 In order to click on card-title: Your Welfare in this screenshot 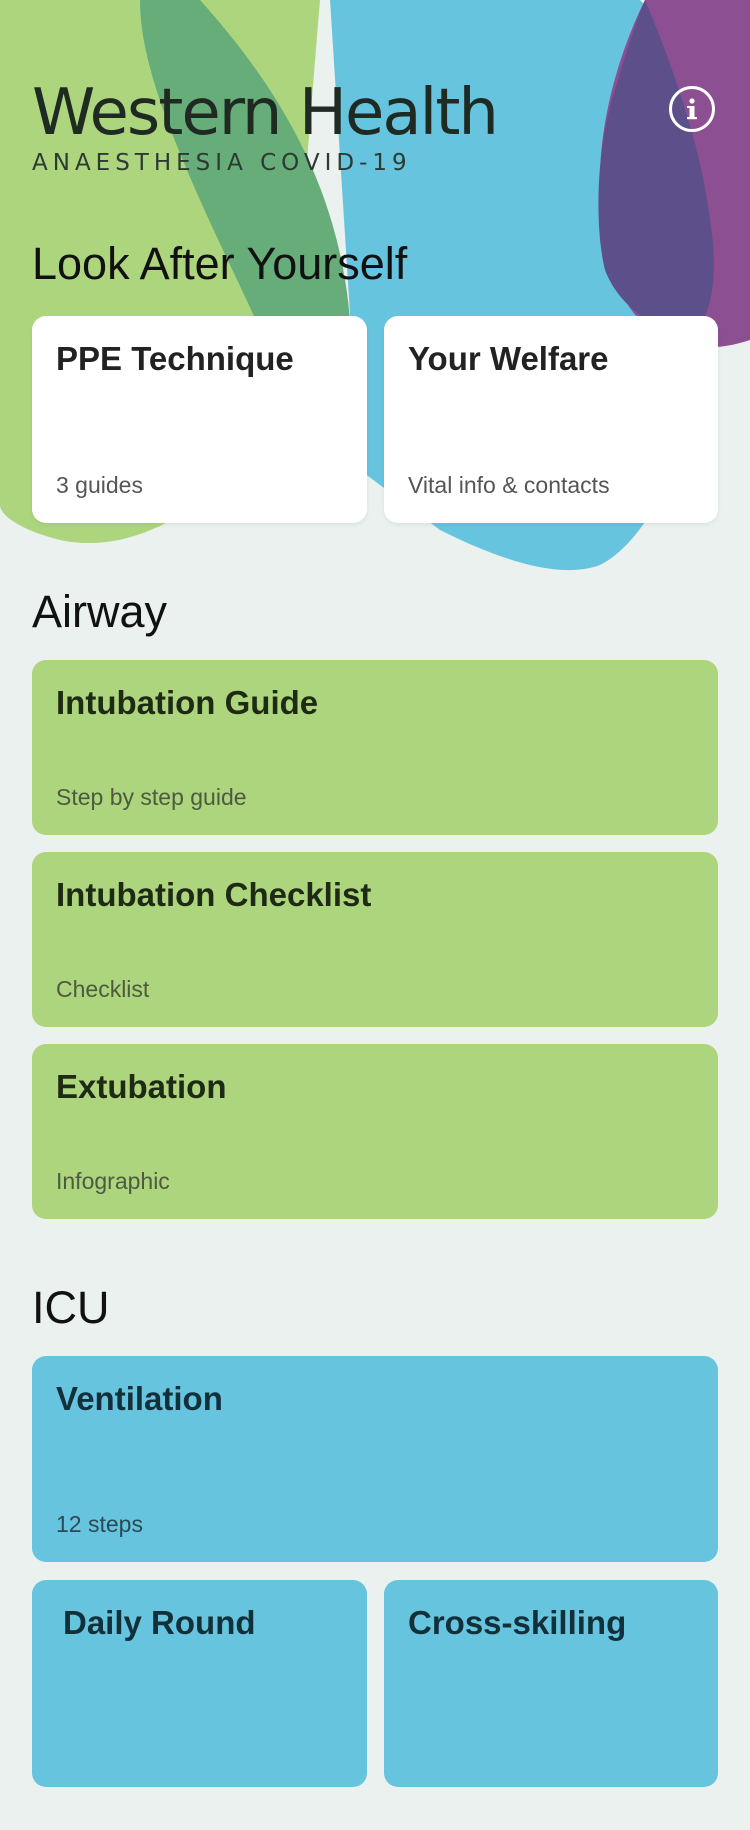, I will do `click(508, 358)`.